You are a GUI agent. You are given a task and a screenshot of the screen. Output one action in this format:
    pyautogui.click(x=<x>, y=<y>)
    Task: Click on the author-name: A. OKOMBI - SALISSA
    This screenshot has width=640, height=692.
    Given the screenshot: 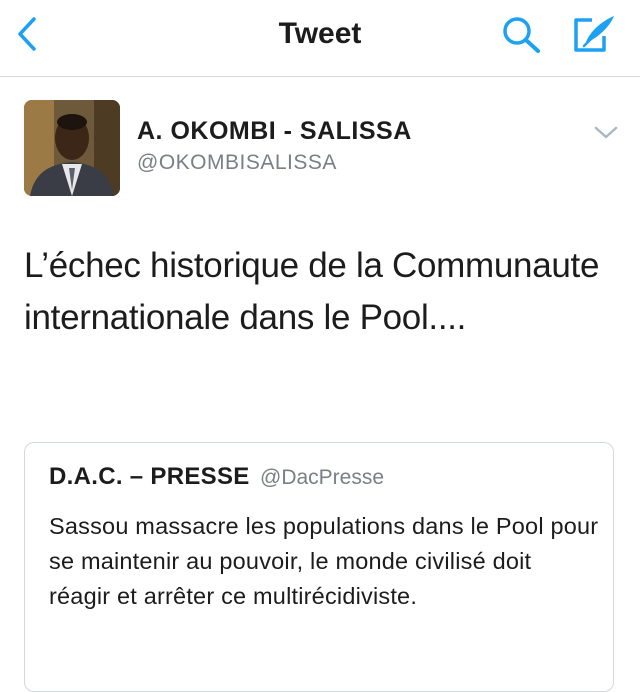 What is the action you would take?
    pyautogui.click(x=274, y=131)
    